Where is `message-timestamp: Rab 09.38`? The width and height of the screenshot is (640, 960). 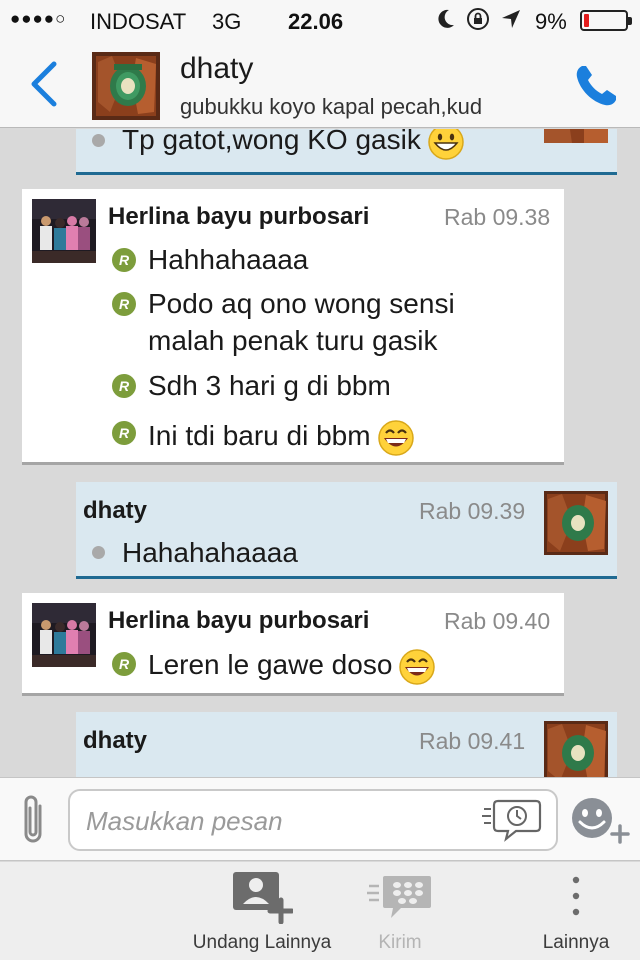 message-timestamp: Rab 09.38 is located at coordinates (497, 217).